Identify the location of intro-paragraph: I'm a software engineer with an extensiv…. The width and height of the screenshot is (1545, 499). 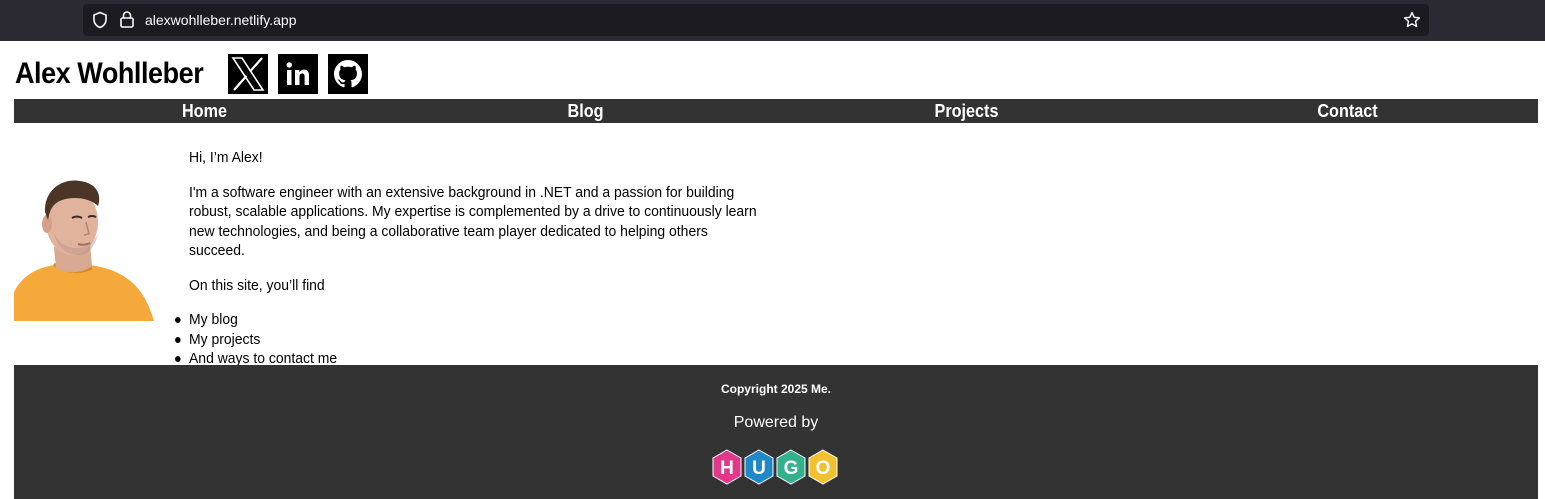
(473, 221).